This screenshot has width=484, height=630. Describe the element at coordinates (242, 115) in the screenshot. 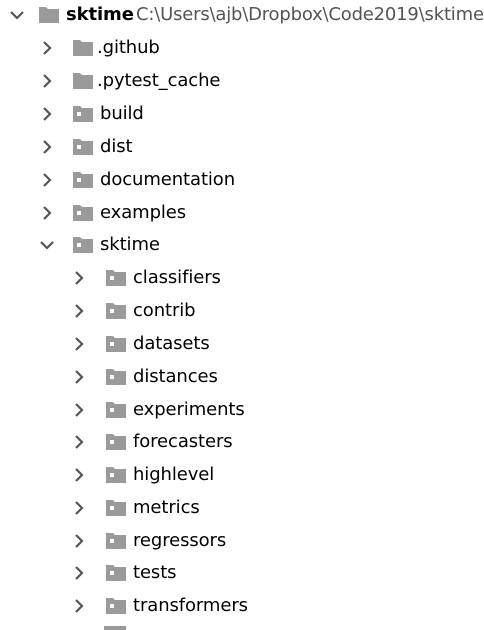

I see `tree-row-build: build` at that location.